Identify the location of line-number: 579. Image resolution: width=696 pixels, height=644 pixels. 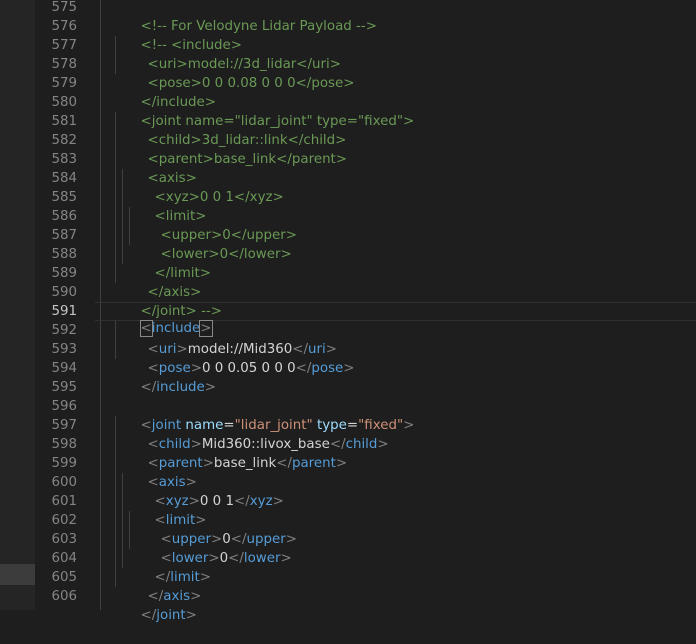
(64, 83).